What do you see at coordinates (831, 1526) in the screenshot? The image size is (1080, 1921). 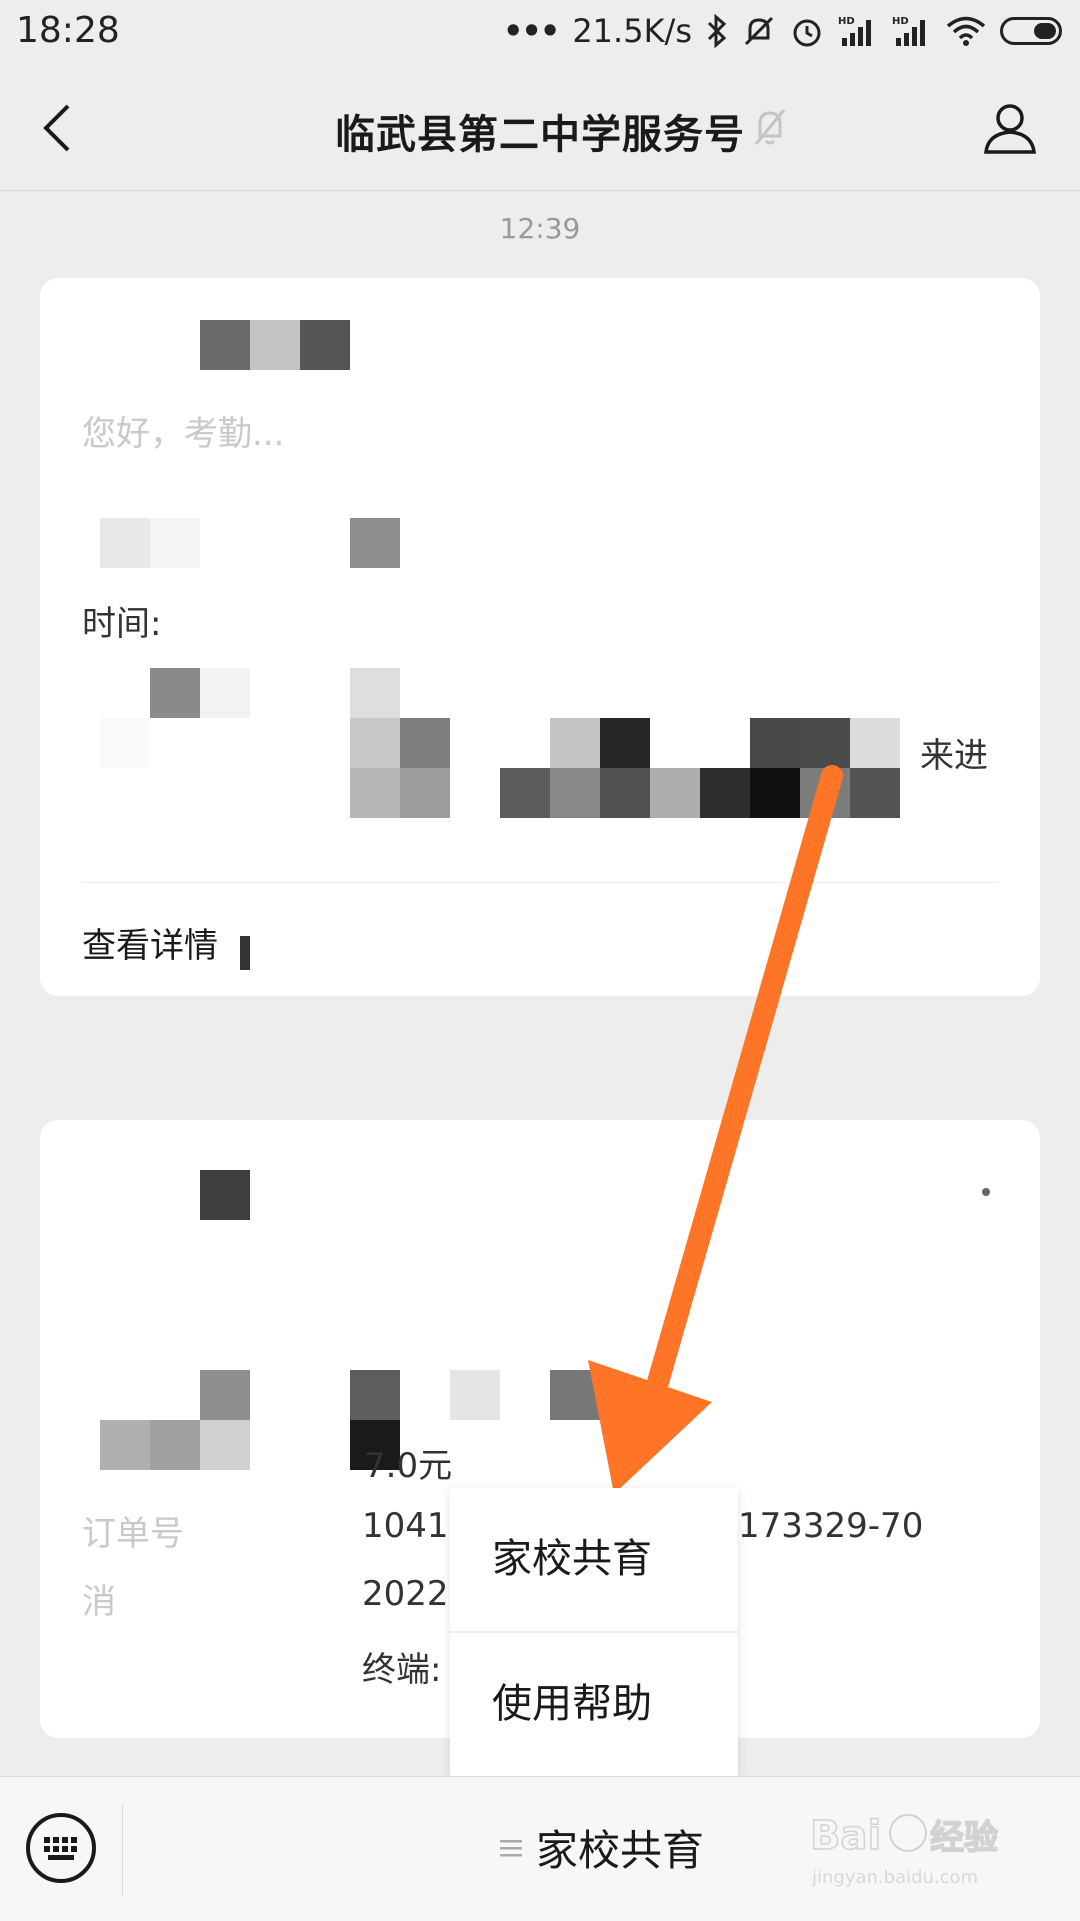 I see `order-number-suffix: 173329-70` at bounding box center [831, 1526].